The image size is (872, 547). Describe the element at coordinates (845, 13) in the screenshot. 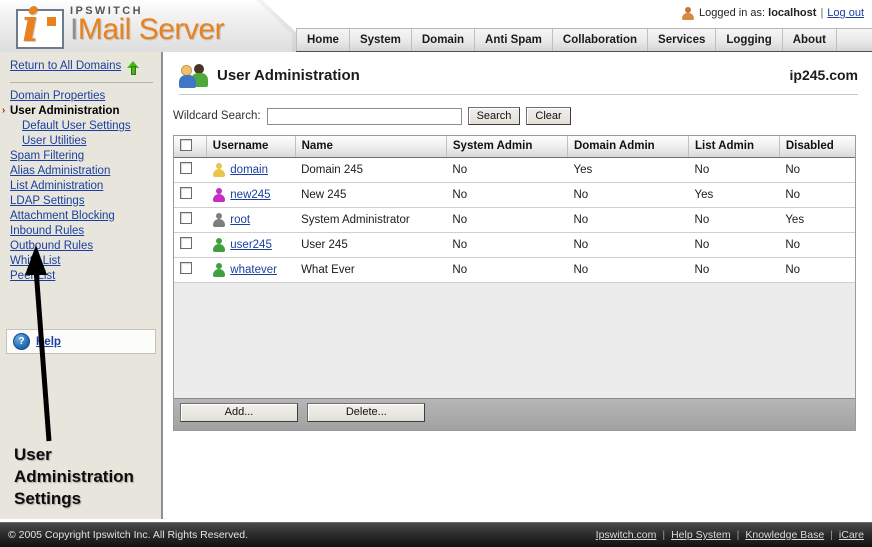

I see `logout-link: Log out` at that location.